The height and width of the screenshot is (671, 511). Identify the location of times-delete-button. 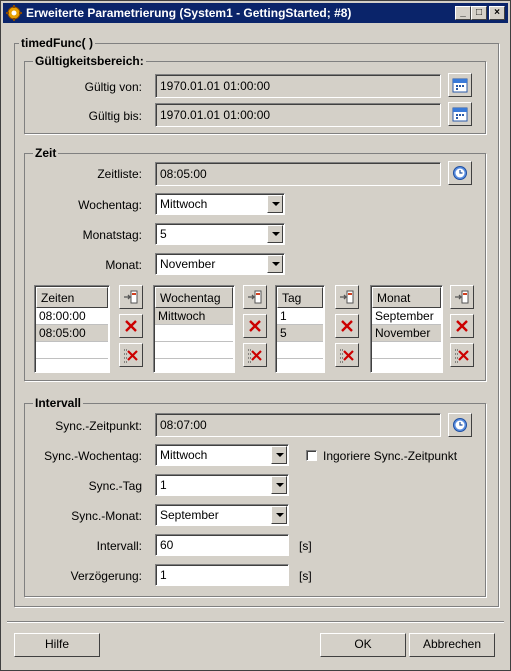
(131, 326).